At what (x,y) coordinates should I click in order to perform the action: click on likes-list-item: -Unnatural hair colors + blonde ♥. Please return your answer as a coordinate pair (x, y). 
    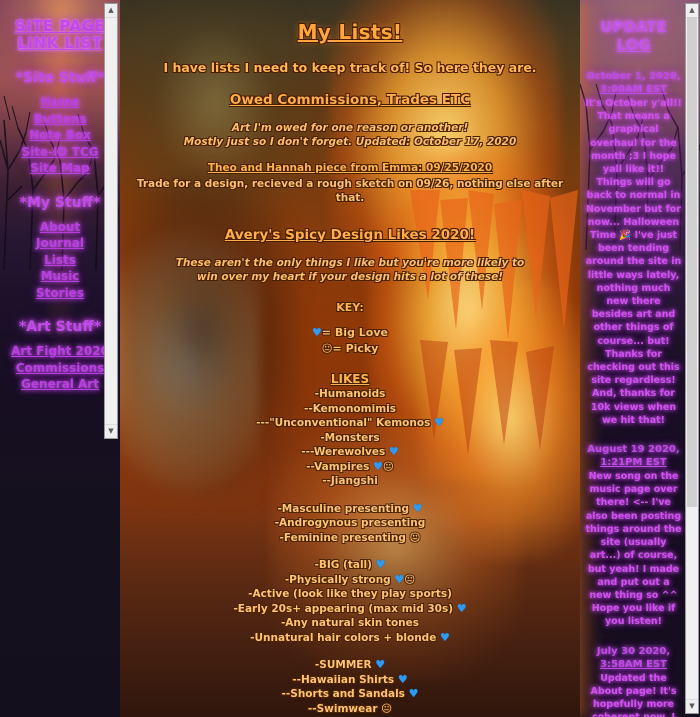
    Looking at the image, I should click on (350, 638).